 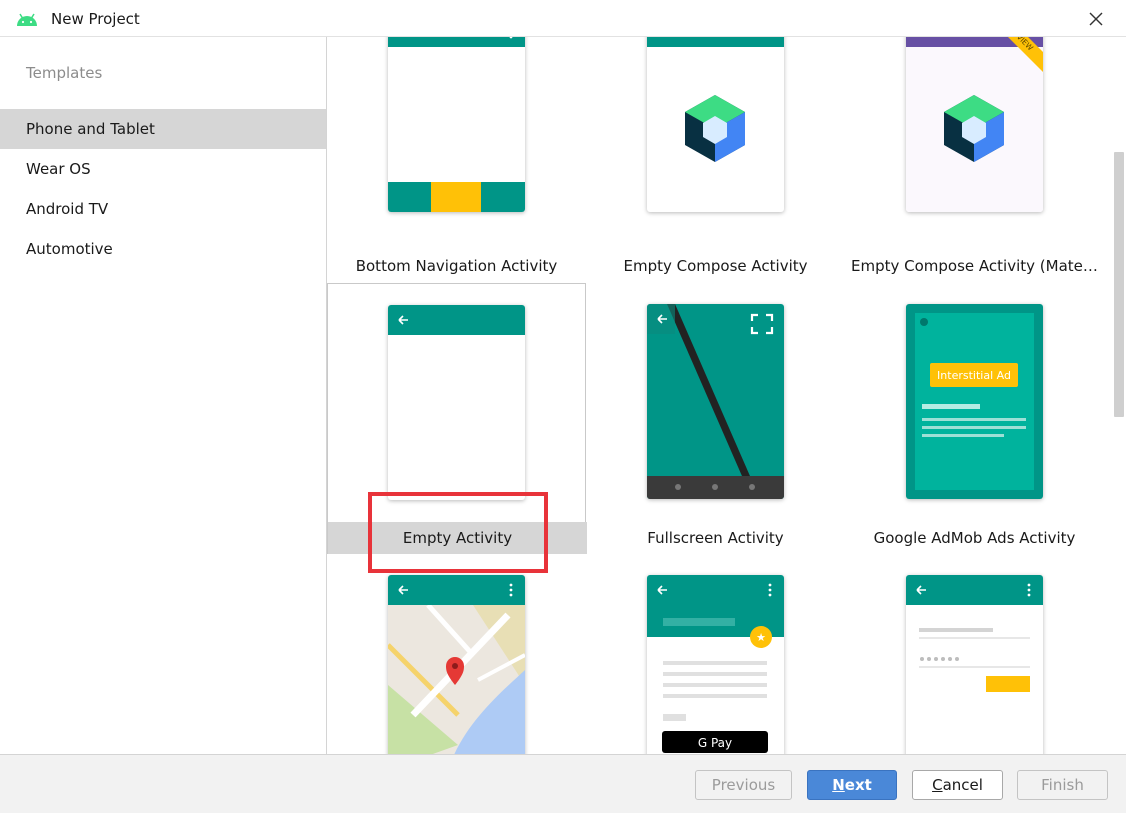 I want to click on android-icon, so click(x=27, y=19).